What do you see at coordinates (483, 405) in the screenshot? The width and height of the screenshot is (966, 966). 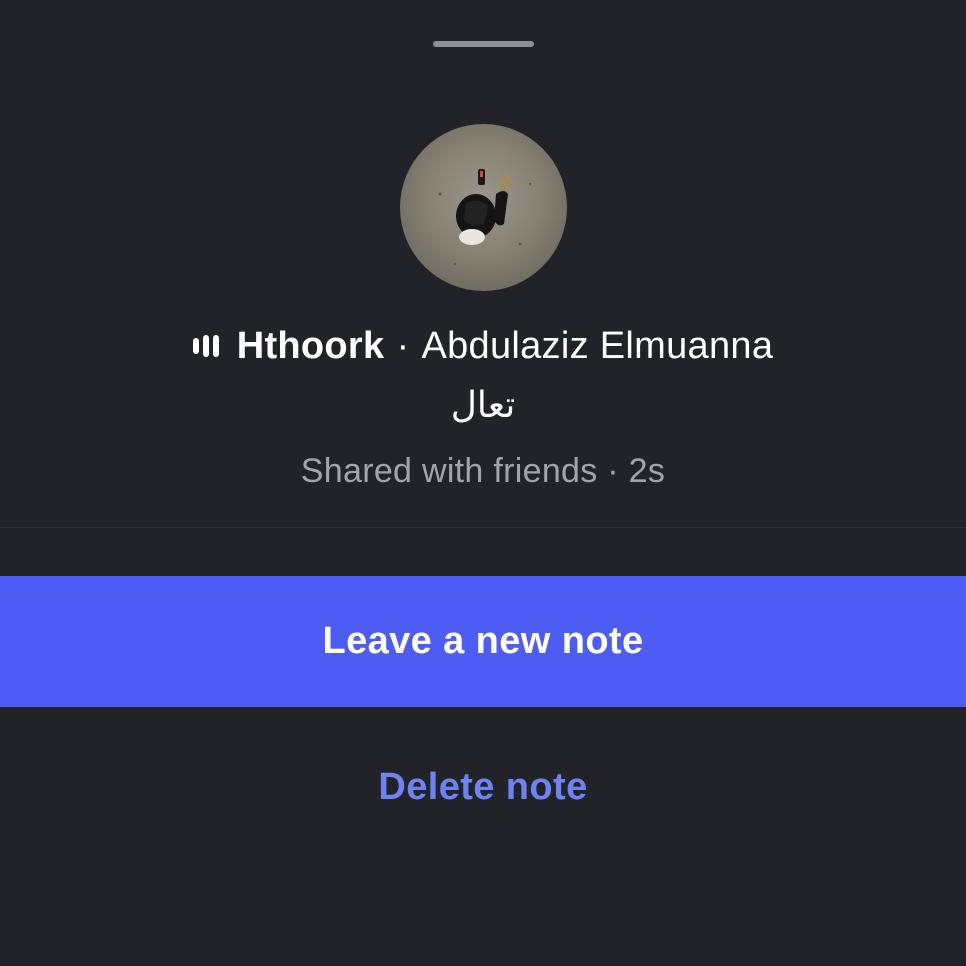 I see `note-text: تعال` at bounding box center [483, 405].